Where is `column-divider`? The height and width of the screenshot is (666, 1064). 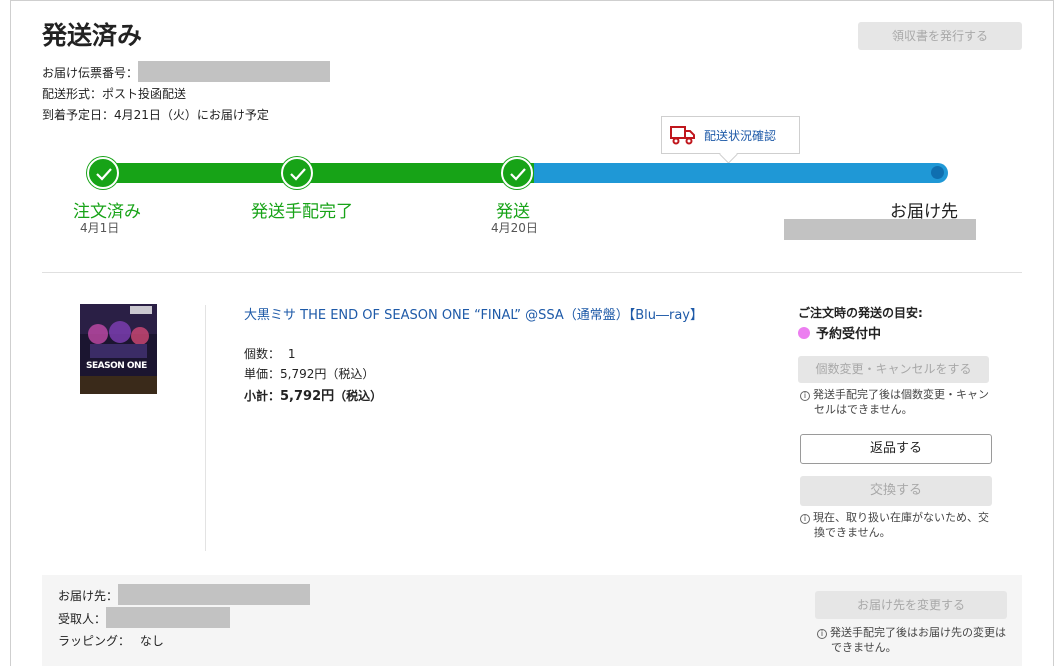 column-divider is located at coordinates (205, 428).